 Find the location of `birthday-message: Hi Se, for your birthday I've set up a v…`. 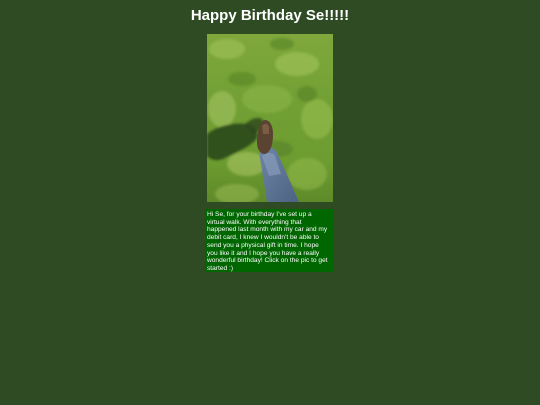

birthday-message: Hi Se, for your birthday I've set up a v… is located at coordinates (269, 240).